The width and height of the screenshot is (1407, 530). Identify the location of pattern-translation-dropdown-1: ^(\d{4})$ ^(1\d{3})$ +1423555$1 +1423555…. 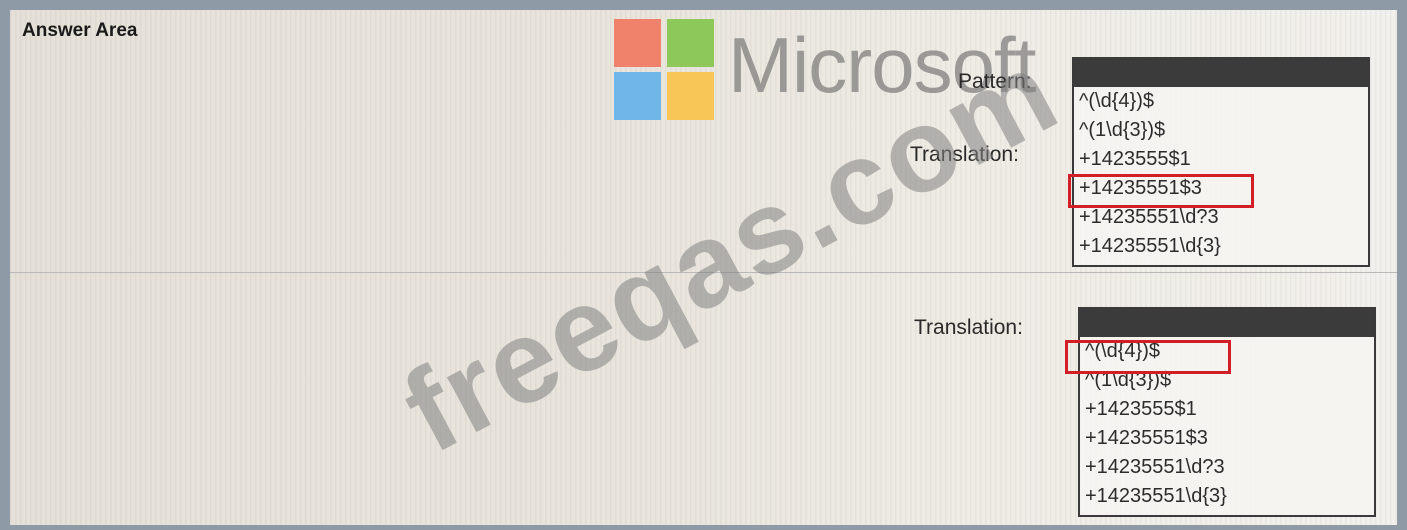
(1221, 162).